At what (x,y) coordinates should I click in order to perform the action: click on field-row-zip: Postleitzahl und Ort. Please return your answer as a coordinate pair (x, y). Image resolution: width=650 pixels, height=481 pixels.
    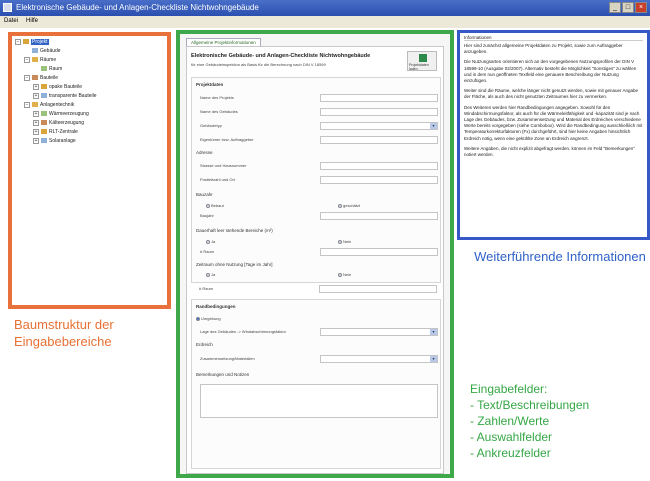
    Looking at the image, I should click on (319, 180).